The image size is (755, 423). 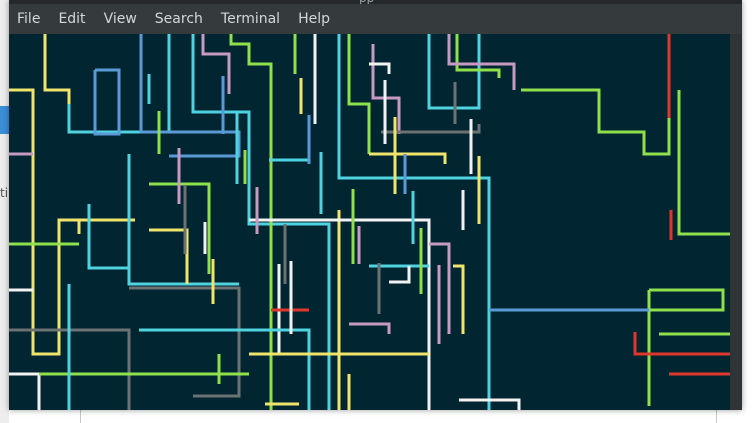 What do you see at coordinates (314, 19) in the screenshot?
I see `menu-help: Help` at bounding box center [314, 19].